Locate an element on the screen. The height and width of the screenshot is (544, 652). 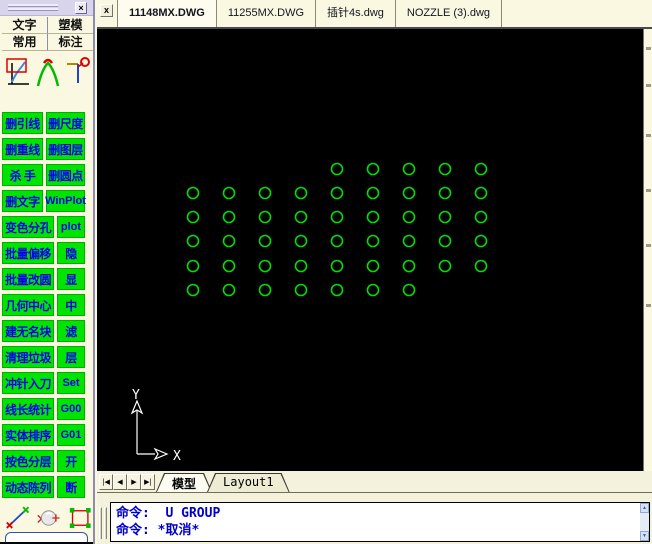
doc-tab-插针4s.dwg: 插针4s.dwg is located at coordinates (356, 13).